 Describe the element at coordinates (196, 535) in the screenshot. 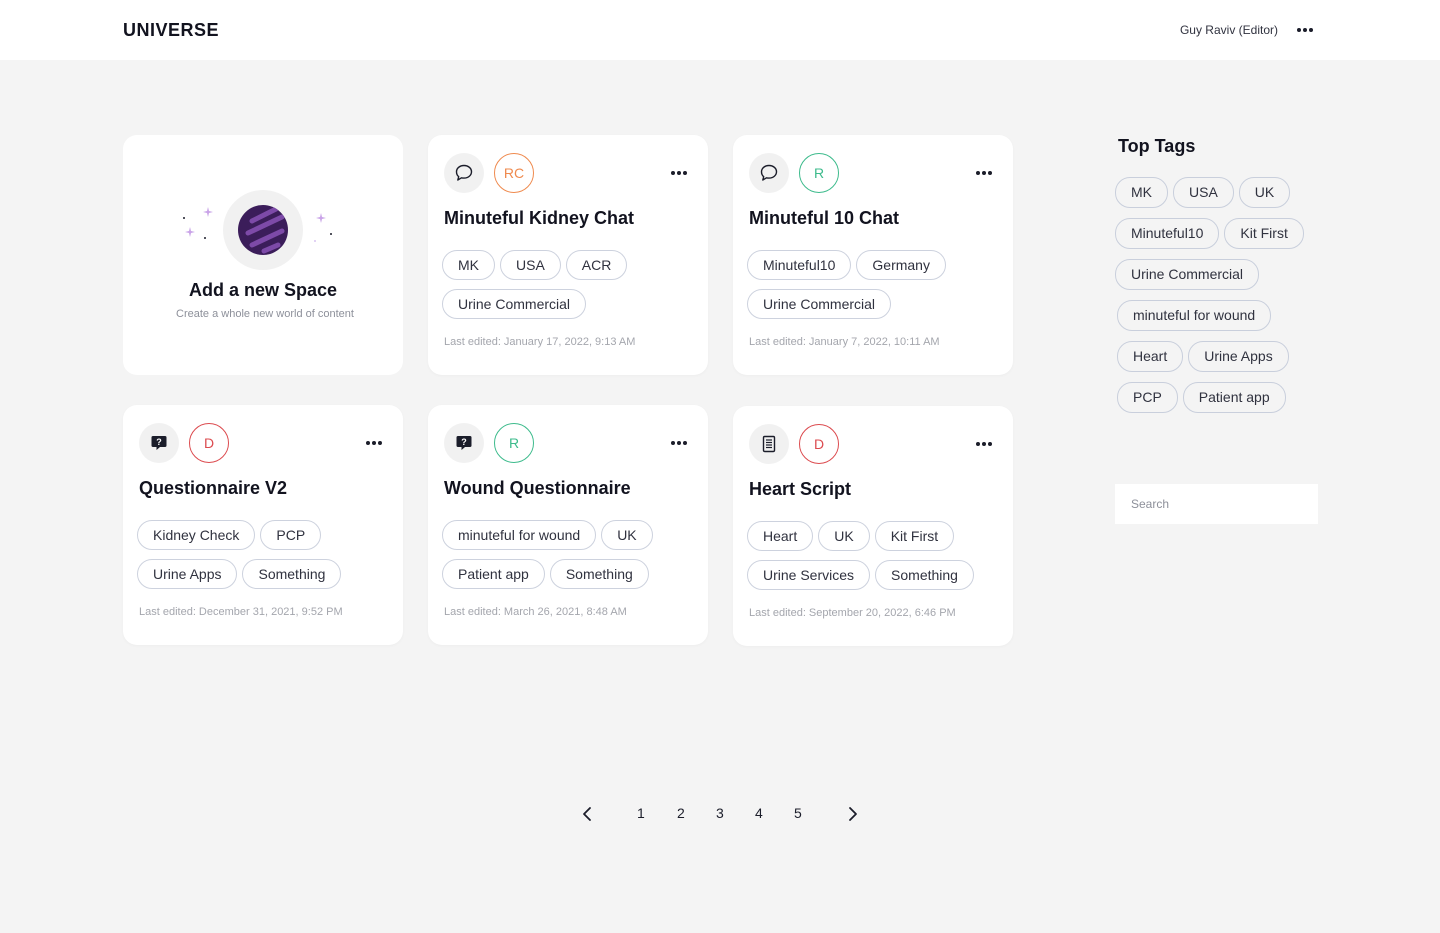

I see `tag: Kidney Check` at that location.